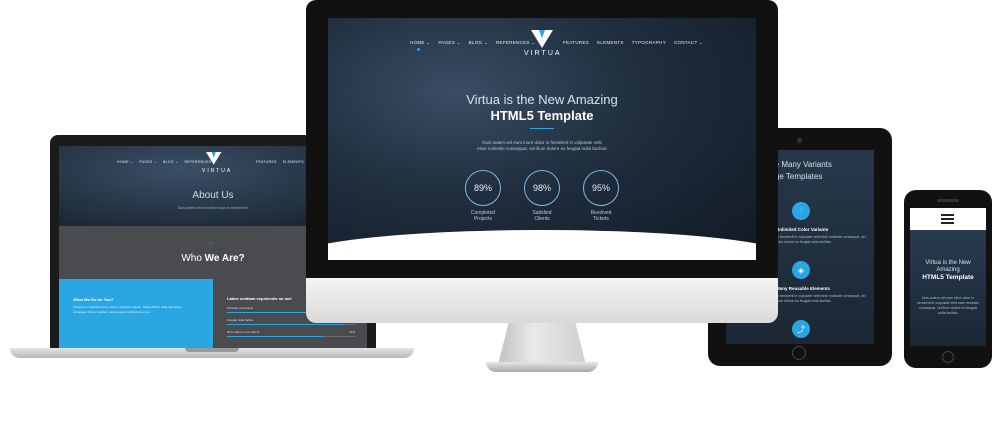 Image resolution: width=1000 pixels, height=425 pixels. What do you see at coordinates (211, 245) in the screenshot?
I see `heart-icon: ♡` at bounding box center [211, 245].